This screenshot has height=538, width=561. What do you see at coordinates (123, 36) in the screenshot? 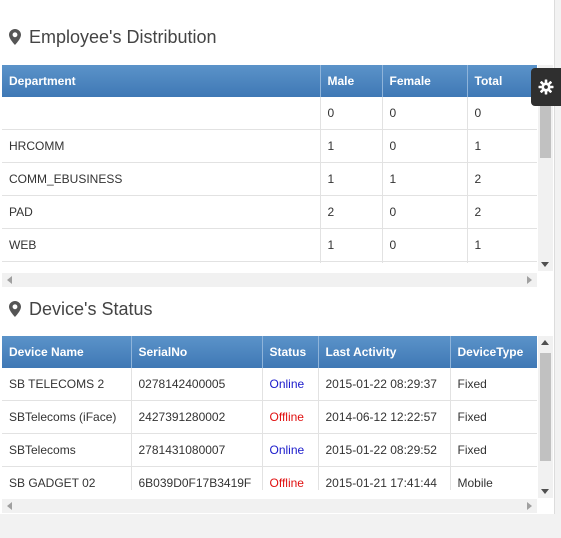
I see `employee-distribution-title: Employee's Distribution` at bounding box center [123, 36].